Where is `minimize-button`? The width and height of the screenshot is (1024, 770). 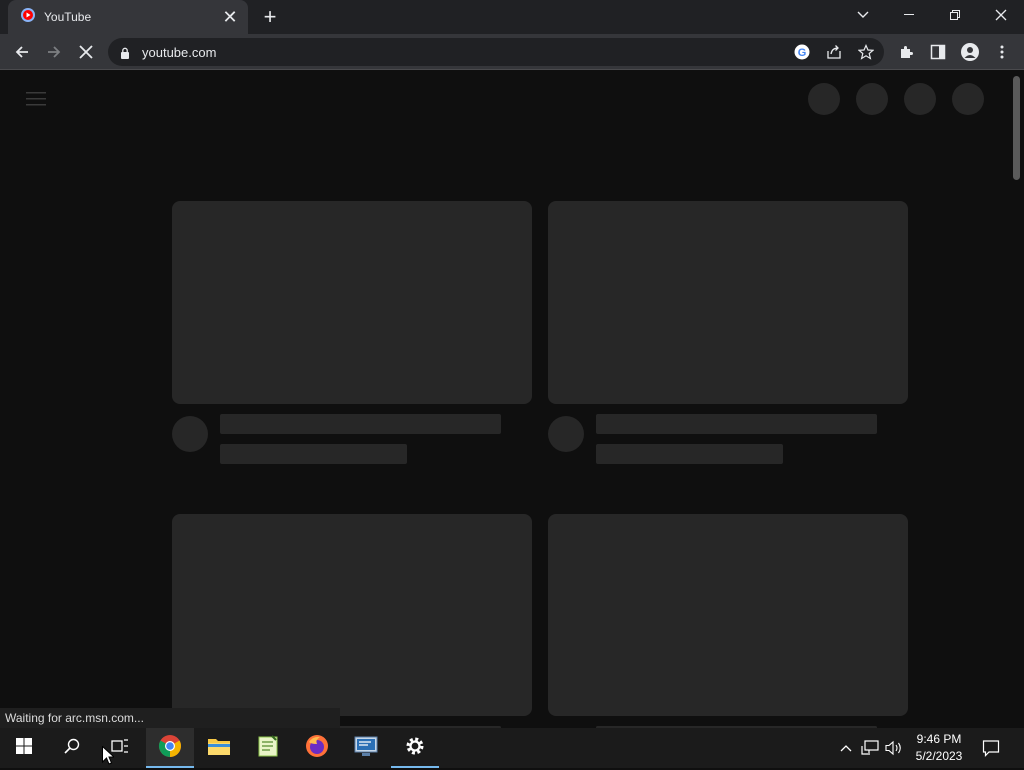
minimize-button is located at coordinates (909, 15).